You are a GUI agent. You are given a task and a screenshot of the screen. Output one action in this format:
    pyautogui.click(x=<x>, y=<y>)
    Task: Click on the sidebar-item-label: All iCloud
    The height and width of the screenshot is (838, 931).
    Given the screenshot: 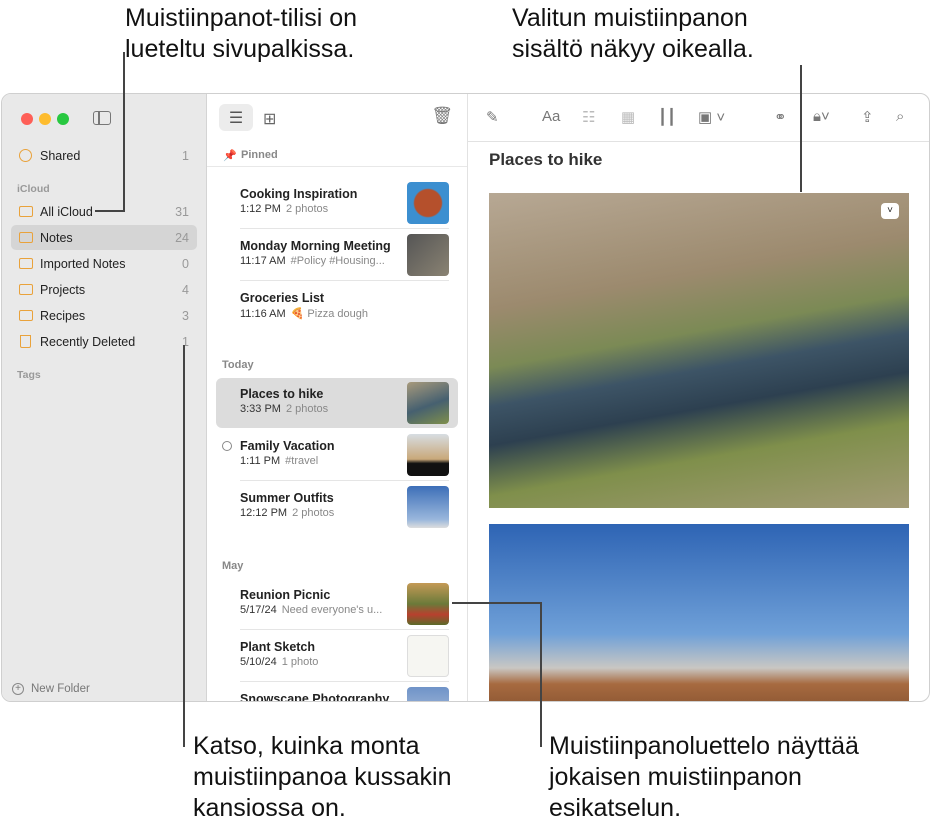 What is the action you would take?
    pyautogui.click(x=66, y=211)
    